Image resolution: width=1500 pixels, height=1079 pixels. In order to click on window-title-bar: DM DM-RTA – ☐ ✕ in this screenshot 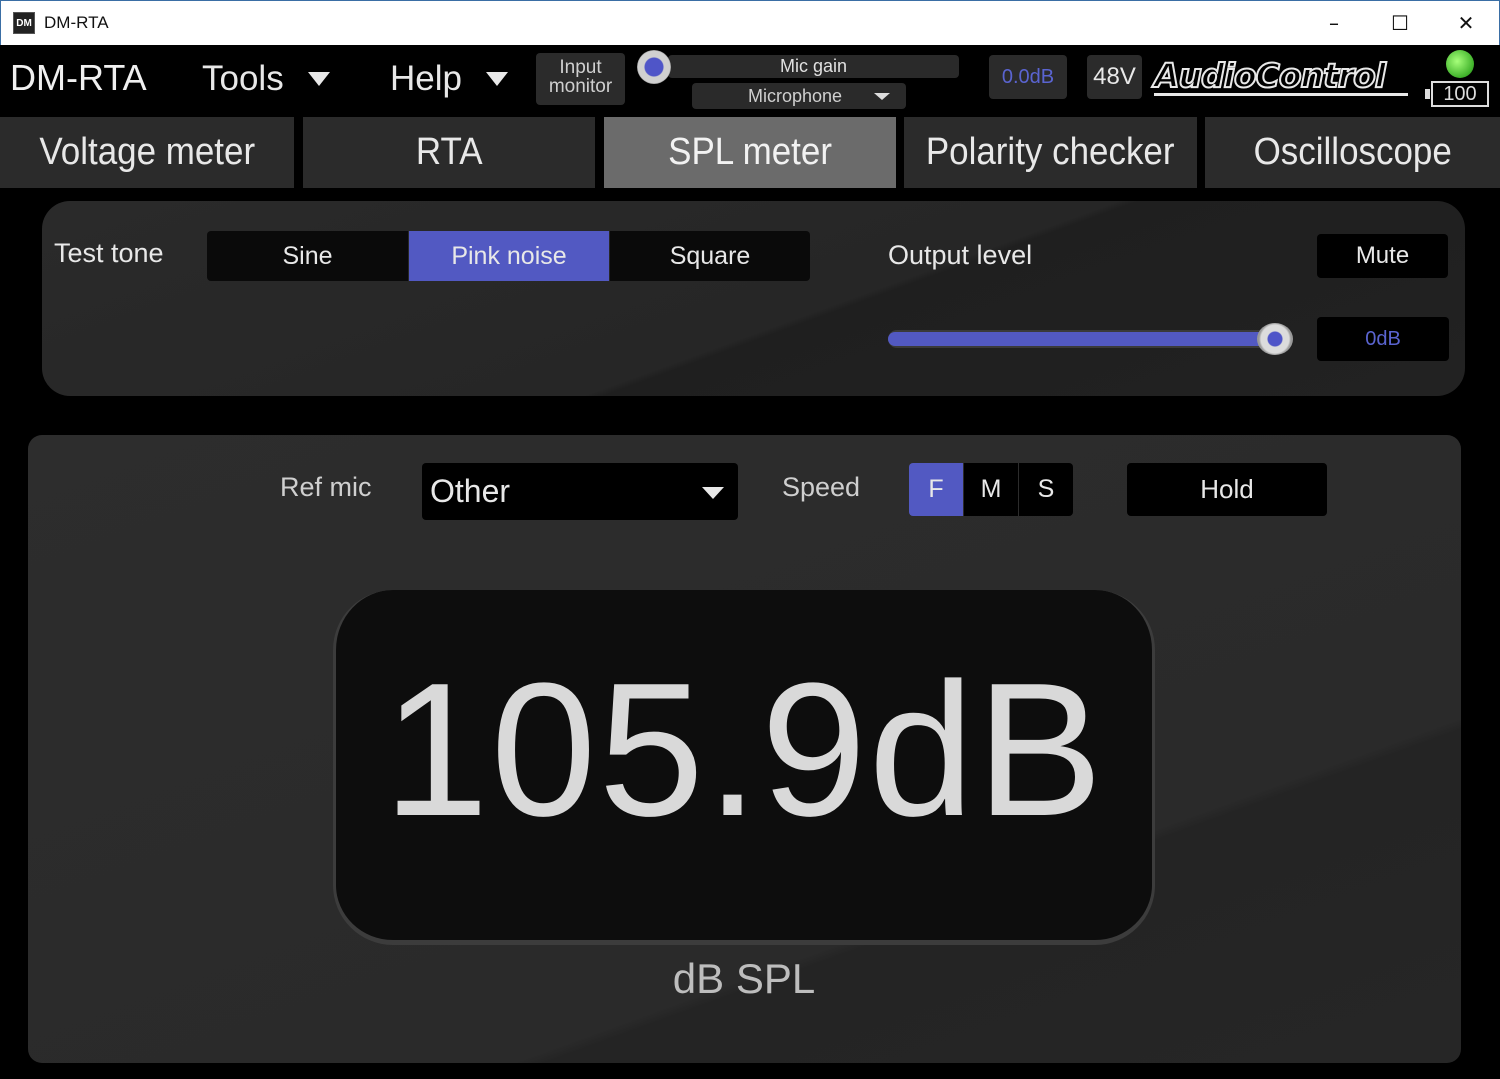, I will do `click(750, 22)`.